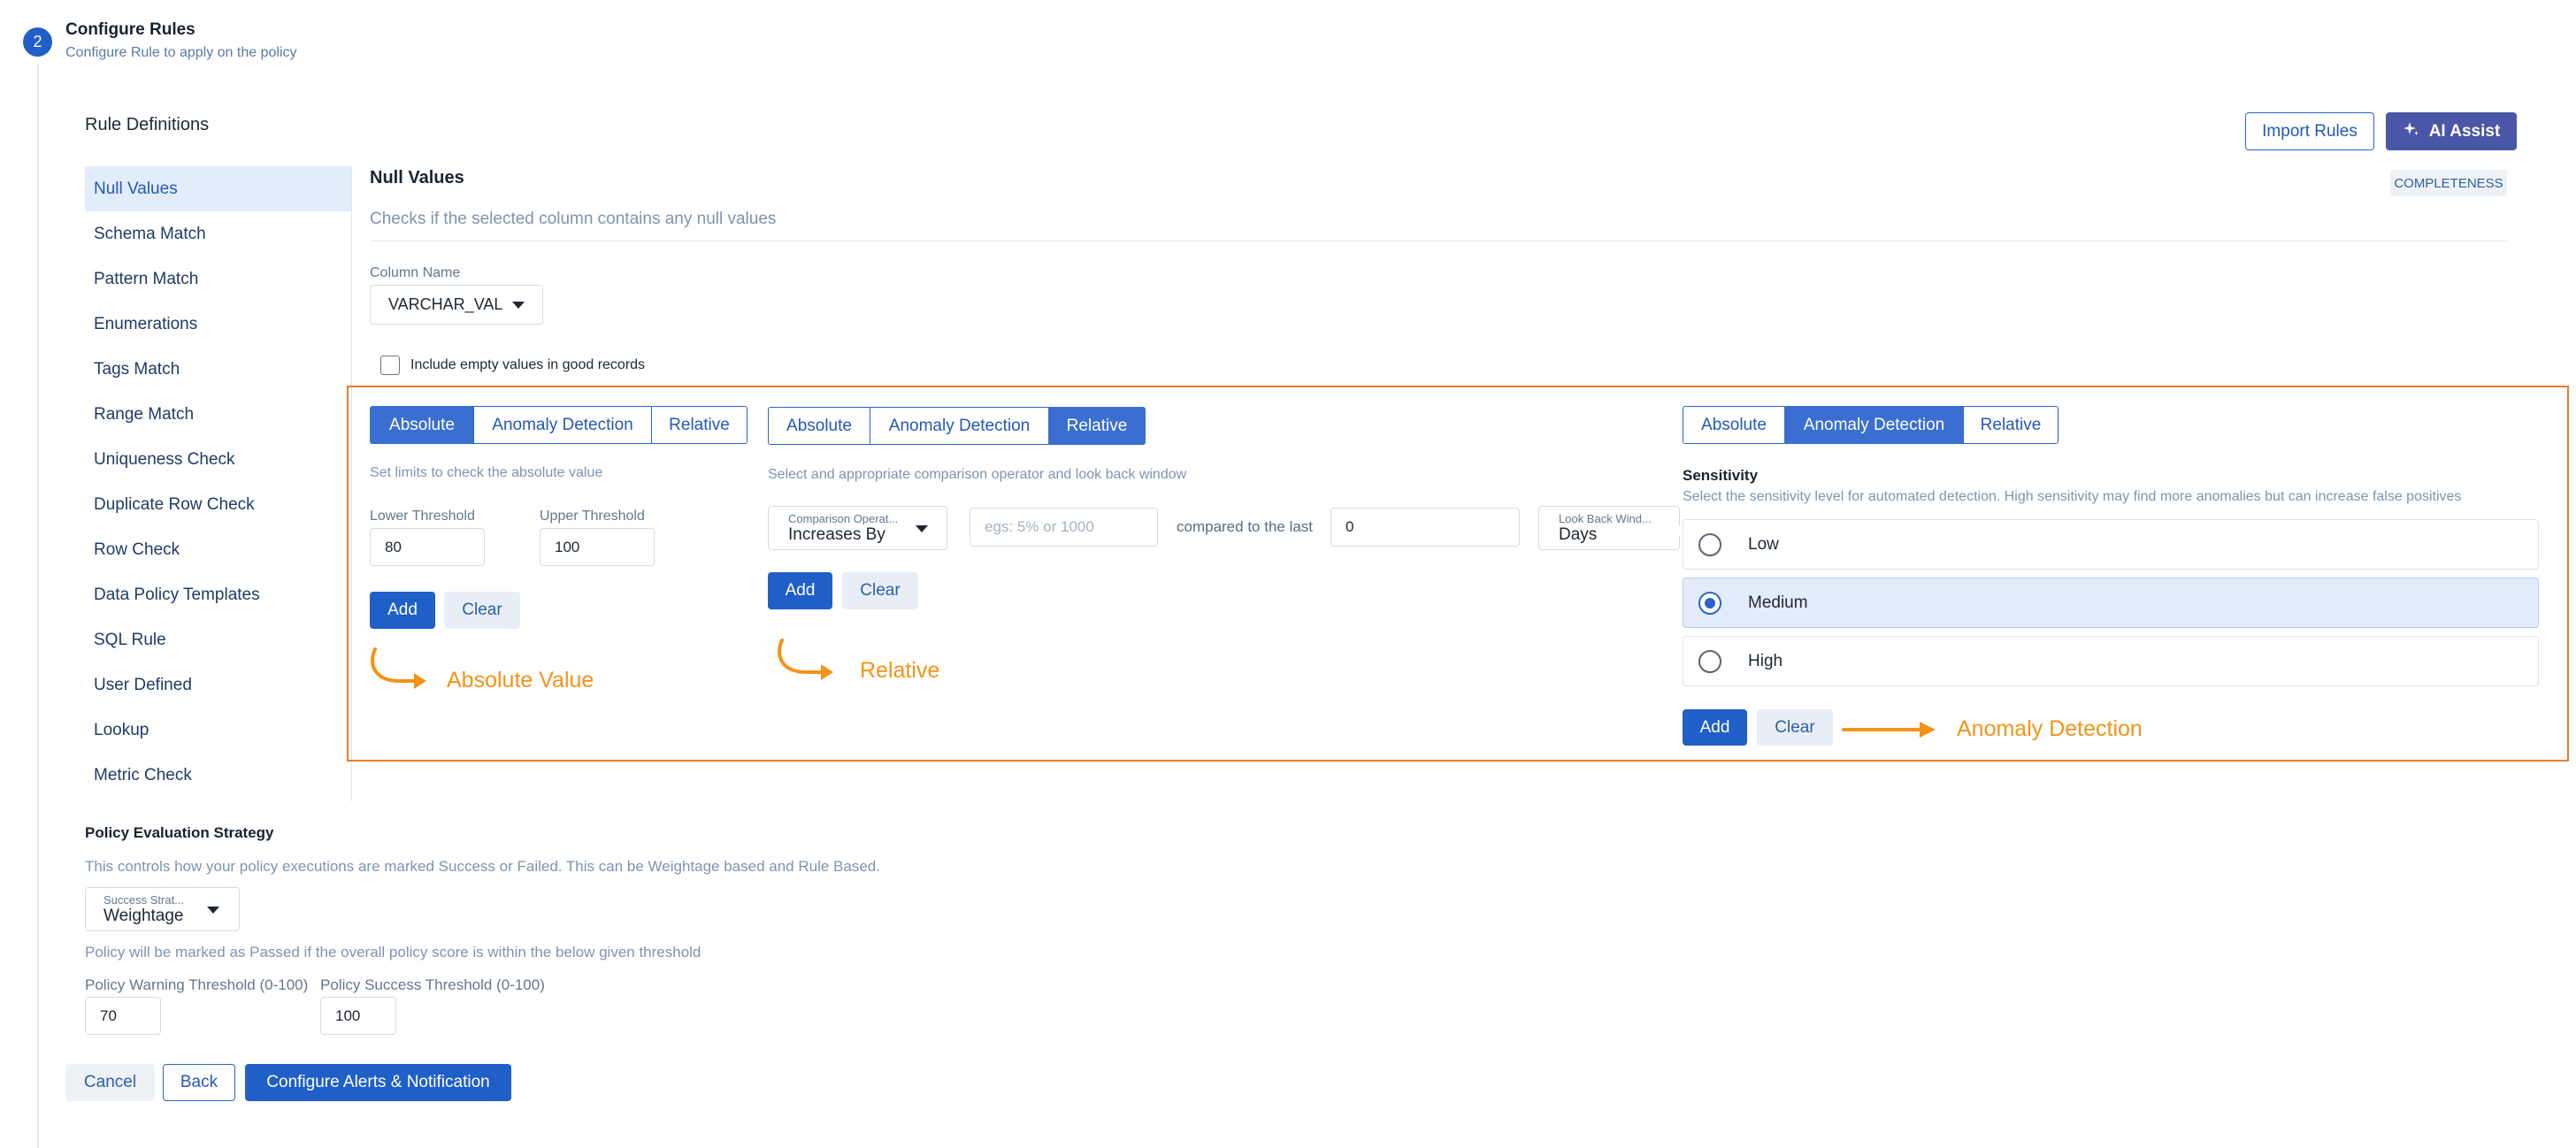 This screenshot has width=2576, height=1148. What do you see at coordinates (218, 369) in the screenshot?
I see `sidebar-item-tags-match: Tags Match` at bounding box center [218, 369].